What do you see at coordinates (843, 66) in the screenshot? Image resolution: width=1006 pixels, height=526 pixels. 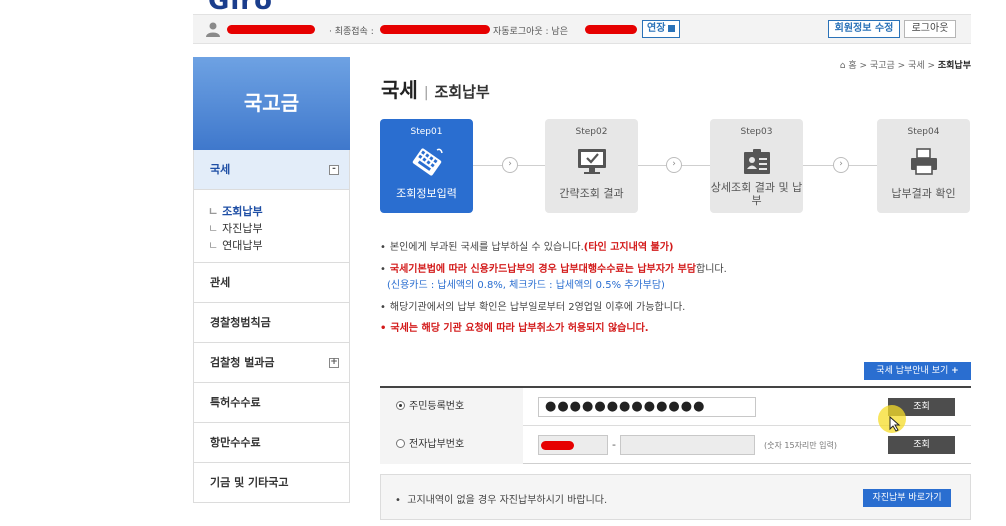 I see `home-icon: ⌂` at bounding box center [843, 66].